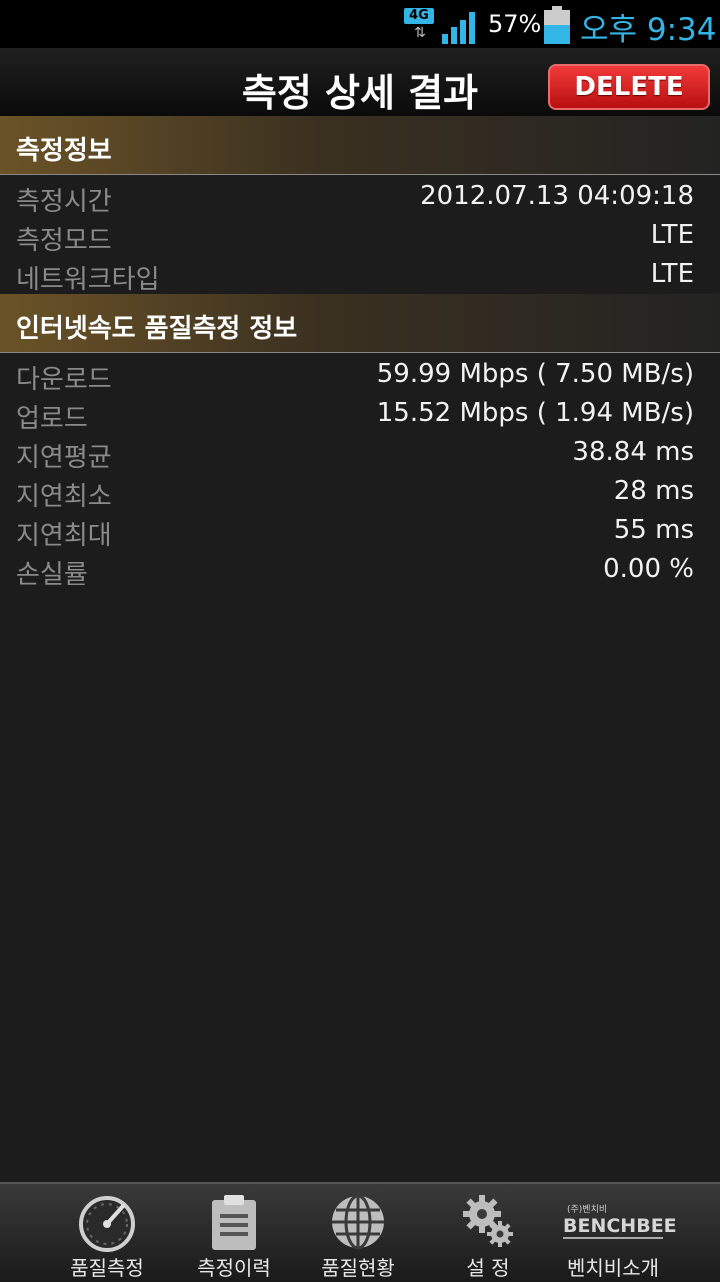 The width and height of the screenshot is (720, 1282). Describe the element at coordinates (64, 497) in the screenshot. I see `row-label: 지연최소` at that location.